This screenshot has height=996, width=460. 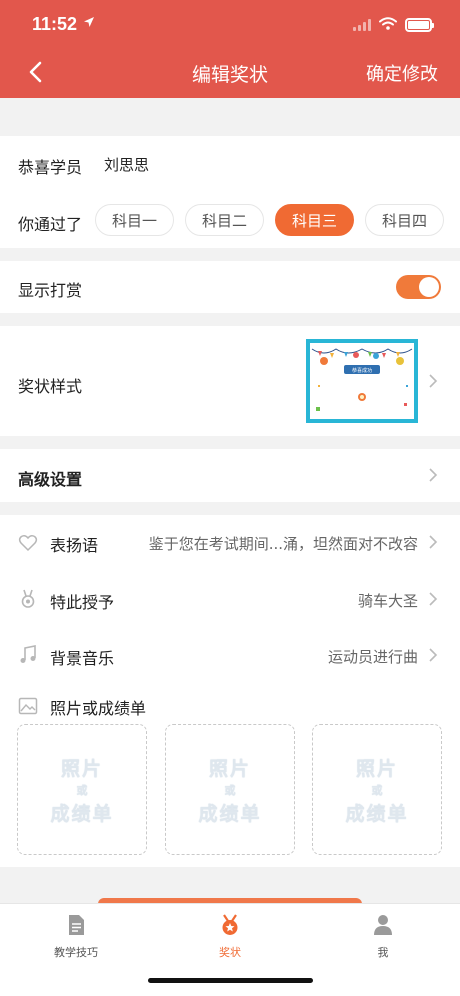 I want to click on chip-subject-3: 科目三, so click(x=314, y=220).